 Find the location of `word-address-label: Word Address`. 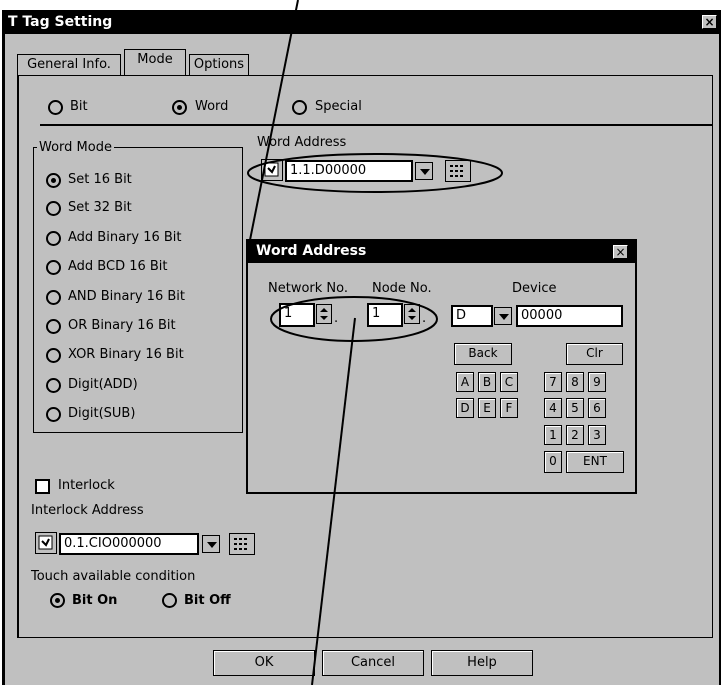

word-address-label: Word Address is located at coordinates (302, 142).